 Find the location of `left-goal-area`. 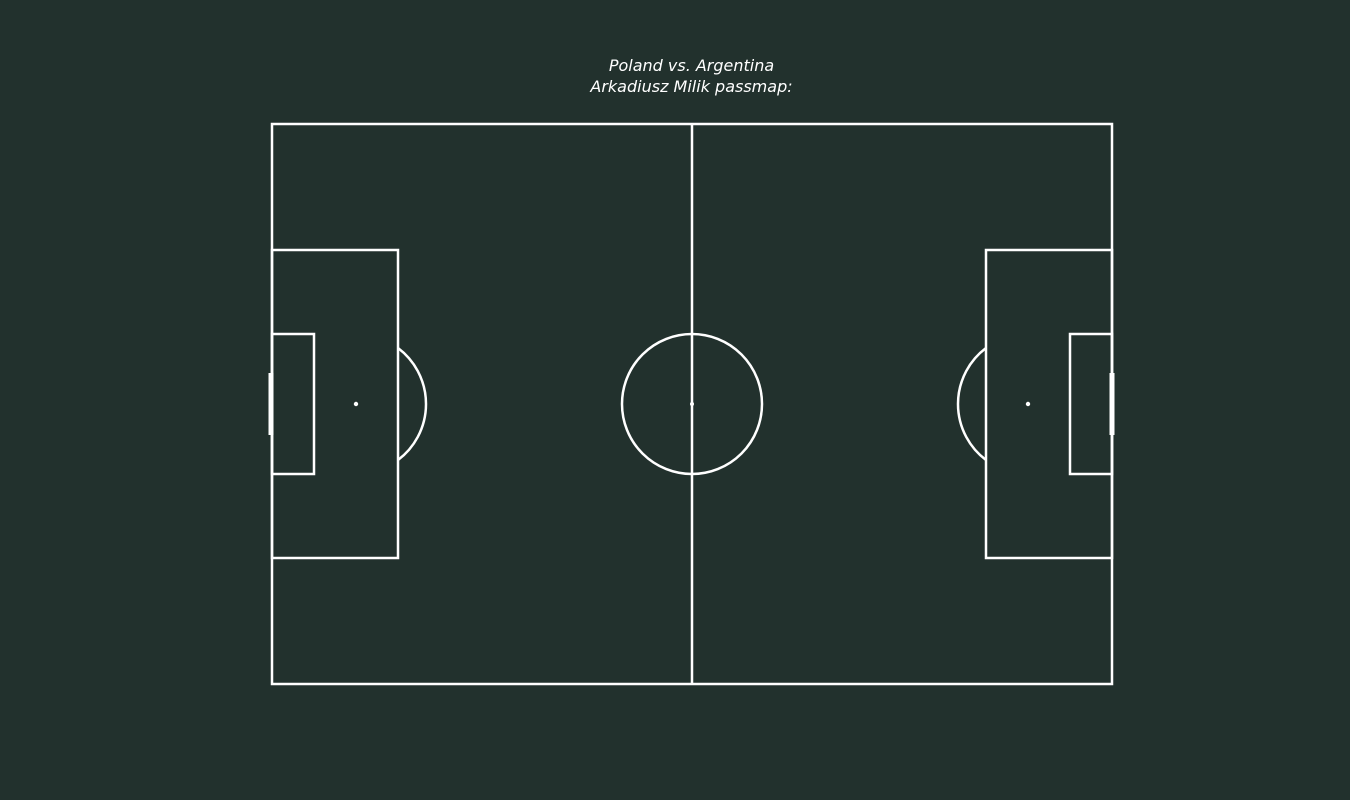

left-goal-area is located at coordinates (293, 404).